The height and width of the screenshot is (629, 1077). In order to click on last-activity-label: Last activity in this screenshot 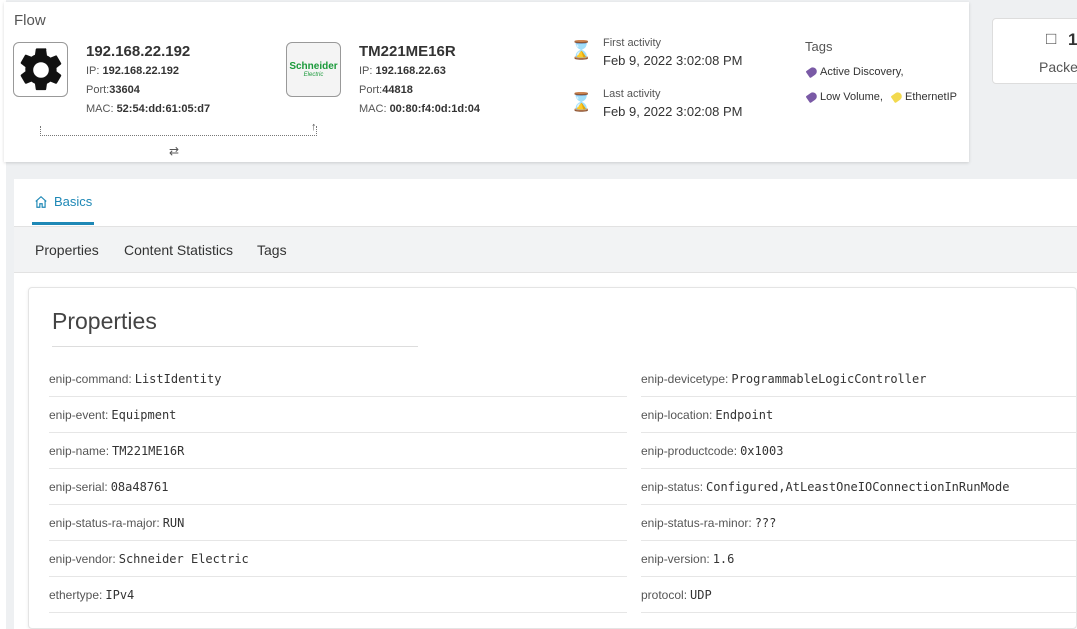, I will do `click(632, 94)`.